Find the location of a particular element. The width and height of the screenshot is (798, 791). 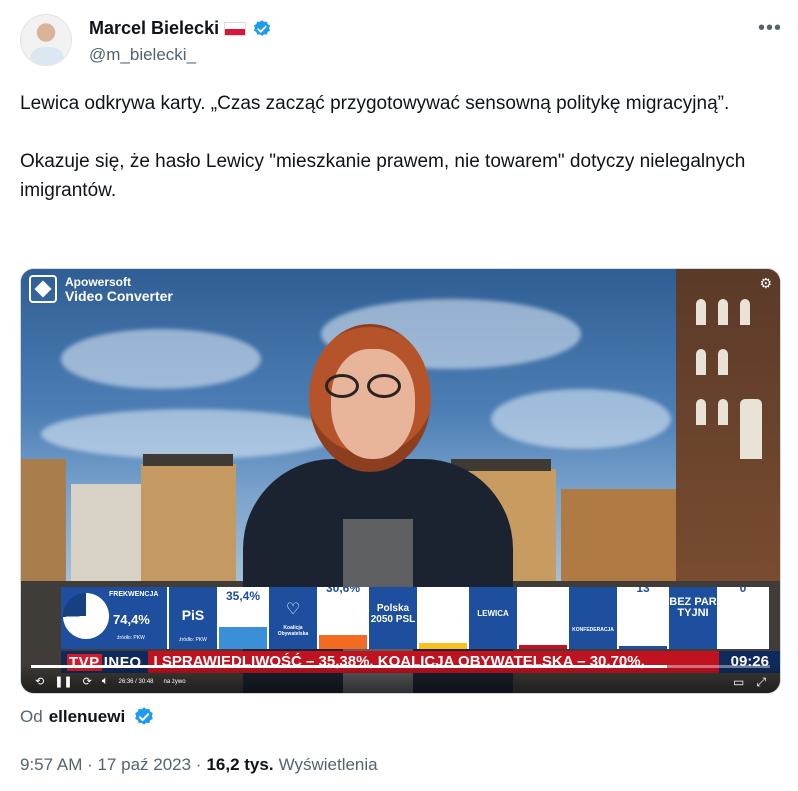

progress-bar is located at coordinates (400, 666).